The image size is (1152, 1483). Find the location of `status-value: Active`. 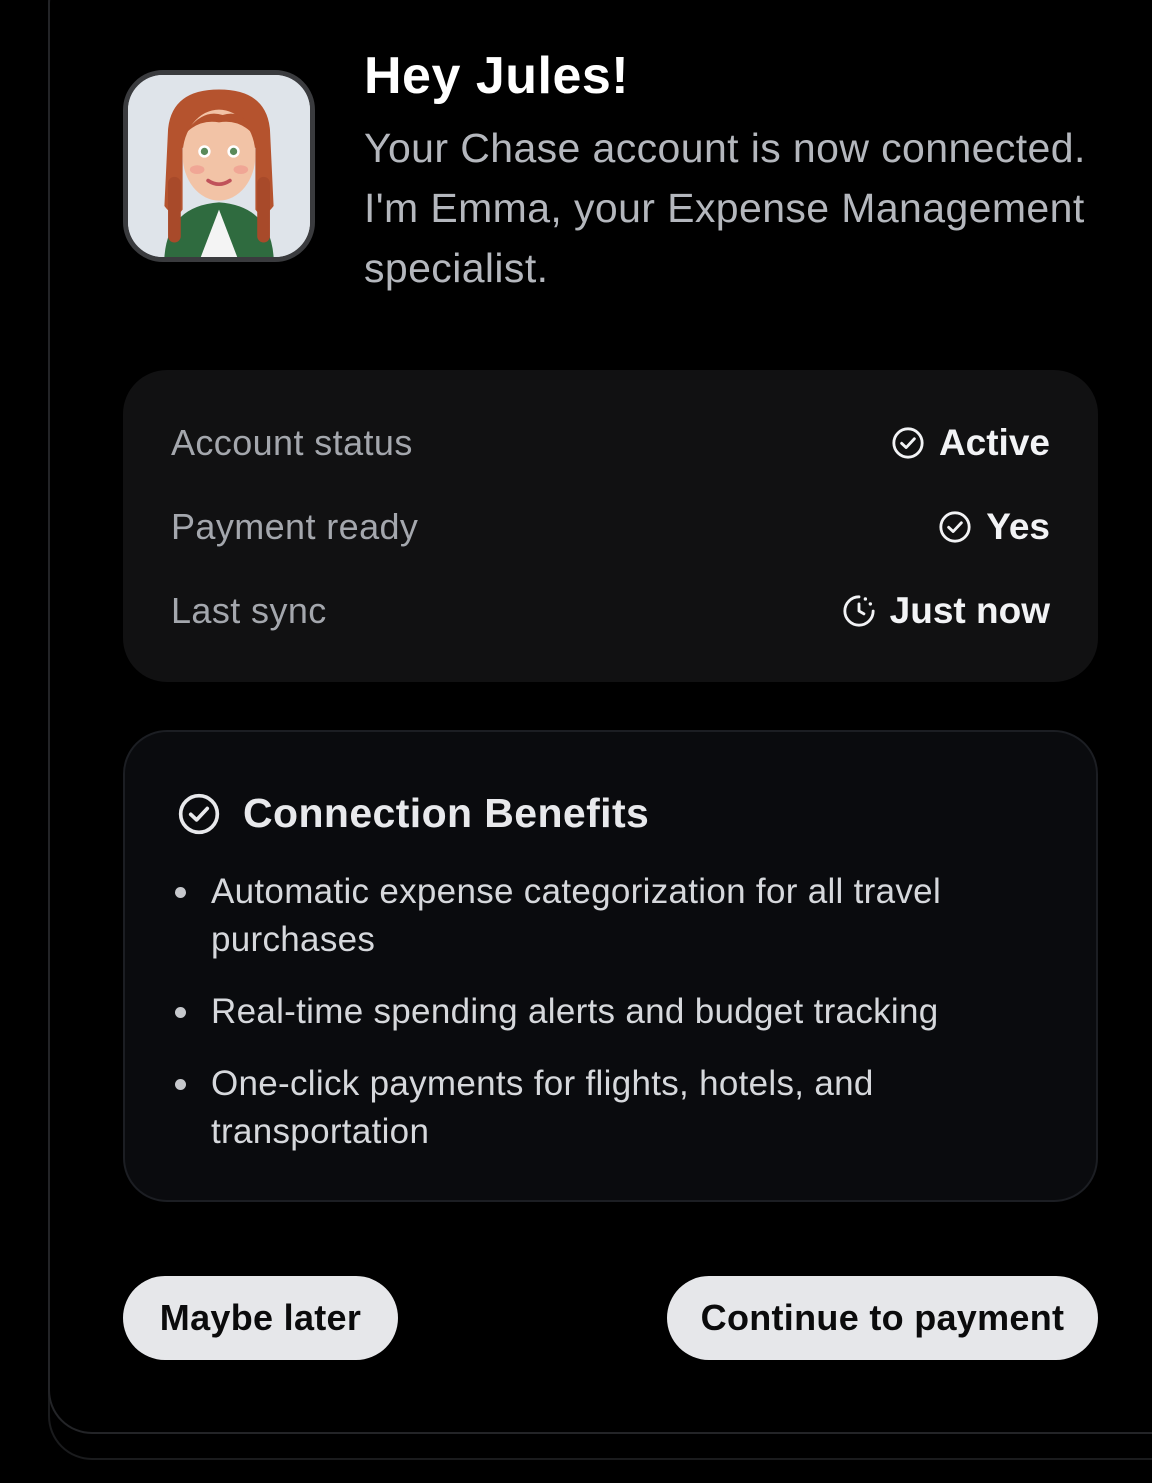

status-value: Active is located at coordinates (970, 443).